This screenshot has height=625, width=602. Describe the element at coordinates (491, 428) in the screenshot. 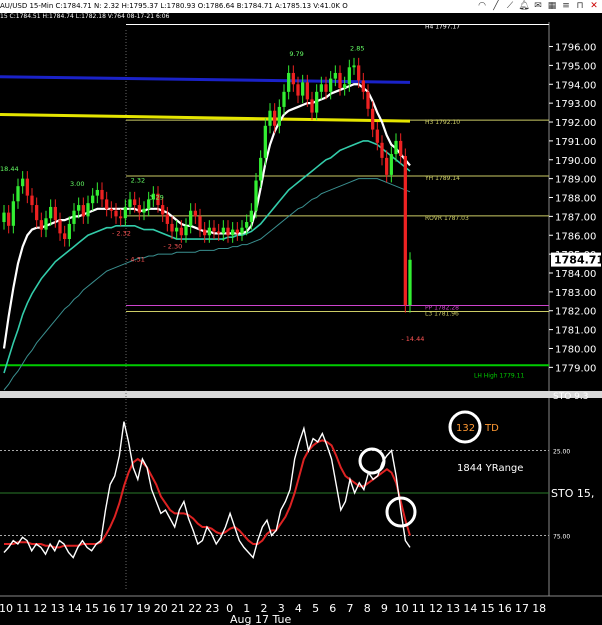

I see `osc-annotation: TD` at that location.